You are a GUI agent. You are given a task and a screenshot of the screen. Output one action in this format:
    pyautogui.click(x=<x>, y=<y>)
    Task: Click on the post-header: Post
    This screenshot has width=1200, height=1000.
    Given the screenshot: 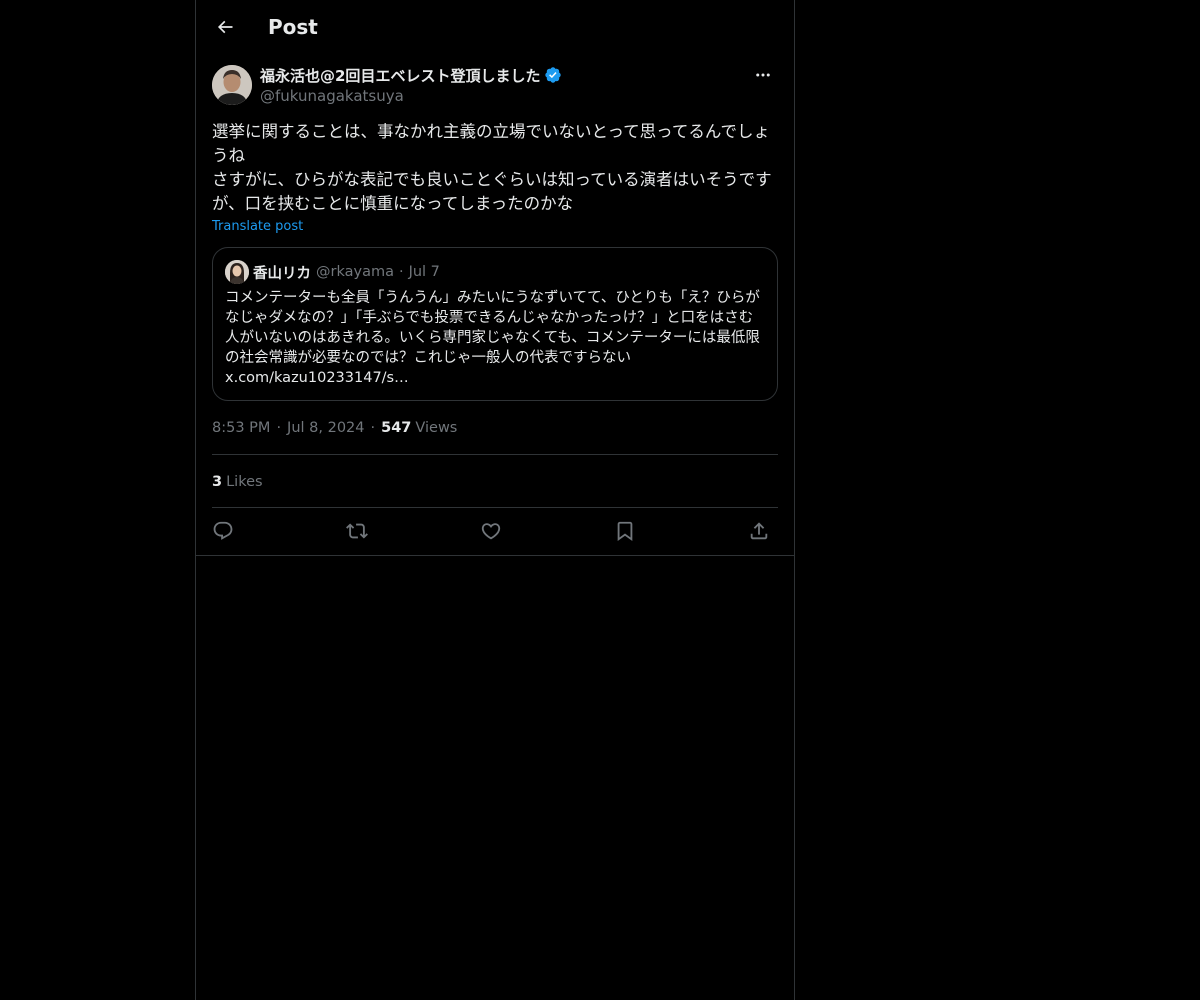 What is the action you would take?
    pyautogui.click(x=495, y=26)
    